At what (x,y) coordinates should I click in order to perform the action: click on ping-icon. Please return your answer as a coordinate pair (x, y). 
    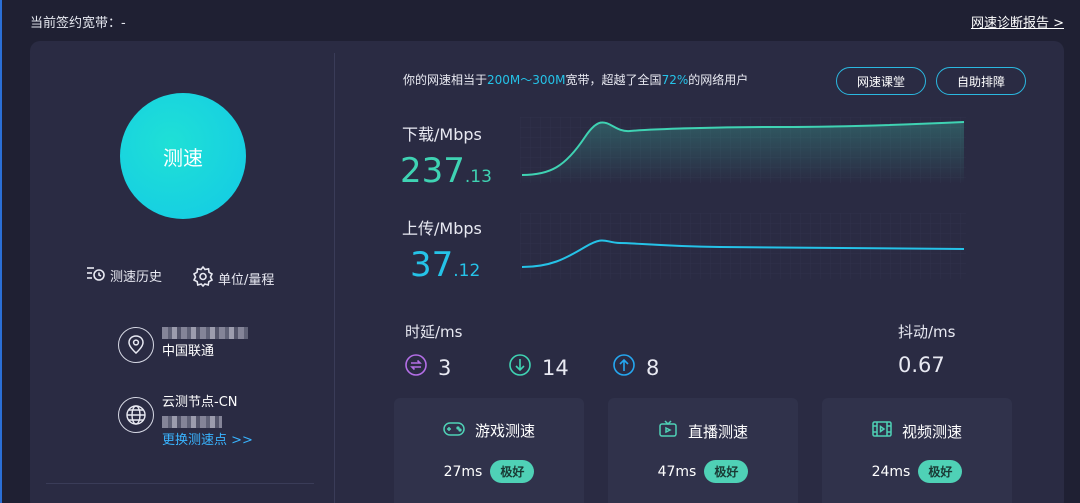
    Looking at the image, I should click on (421, 367).